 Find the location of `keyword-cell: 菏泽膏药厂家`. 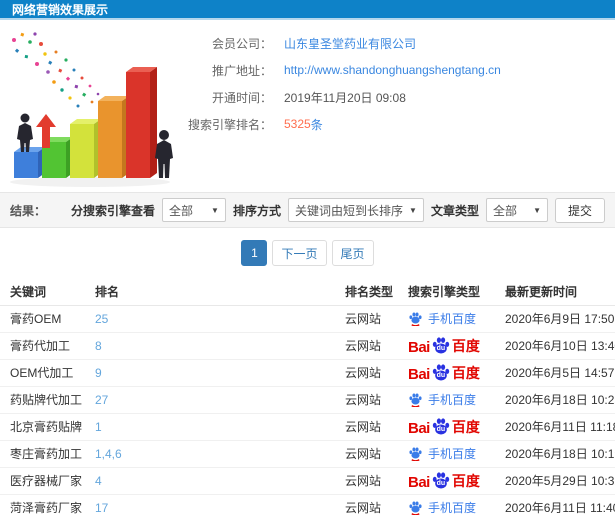

keyword-cell: 菏泽膏药厂家 is located at coordinates (42, 507).